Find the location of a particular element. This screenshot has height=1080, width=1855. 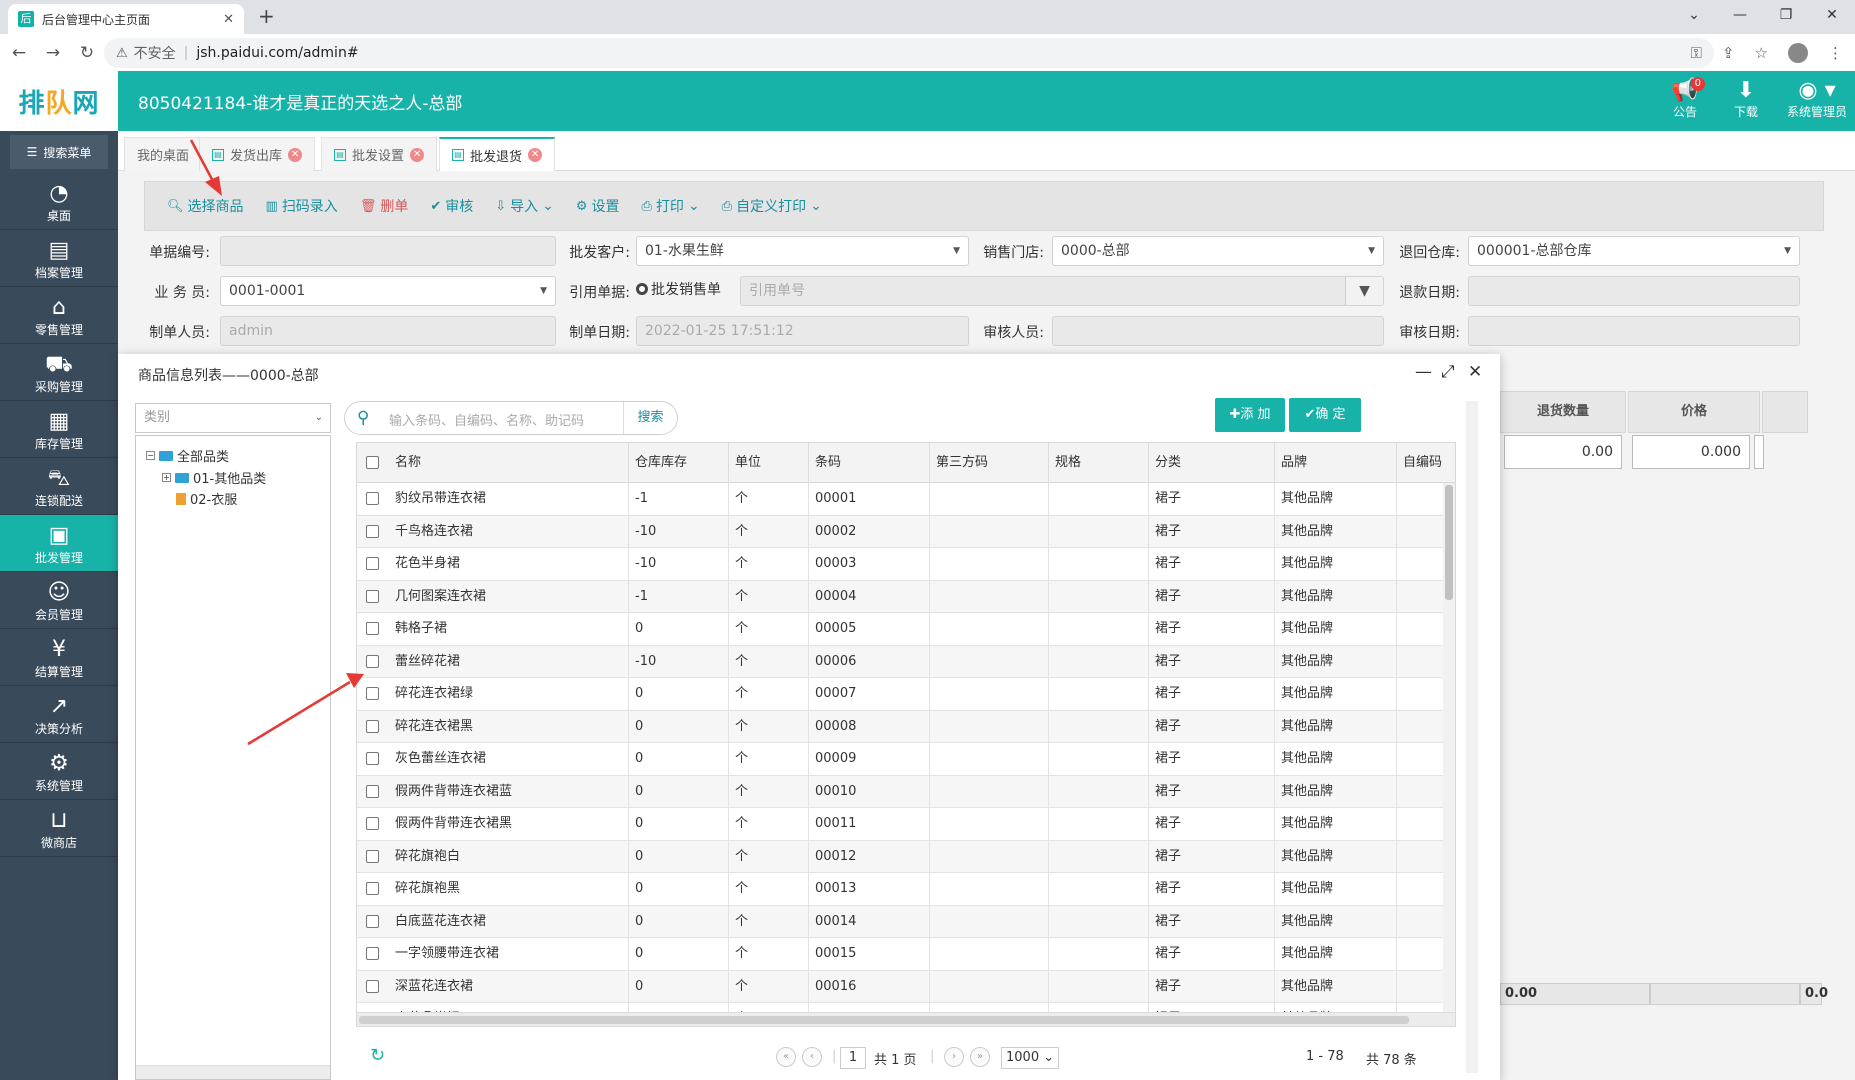

price-input: 0.000 is located at coordinates (1691, 452).